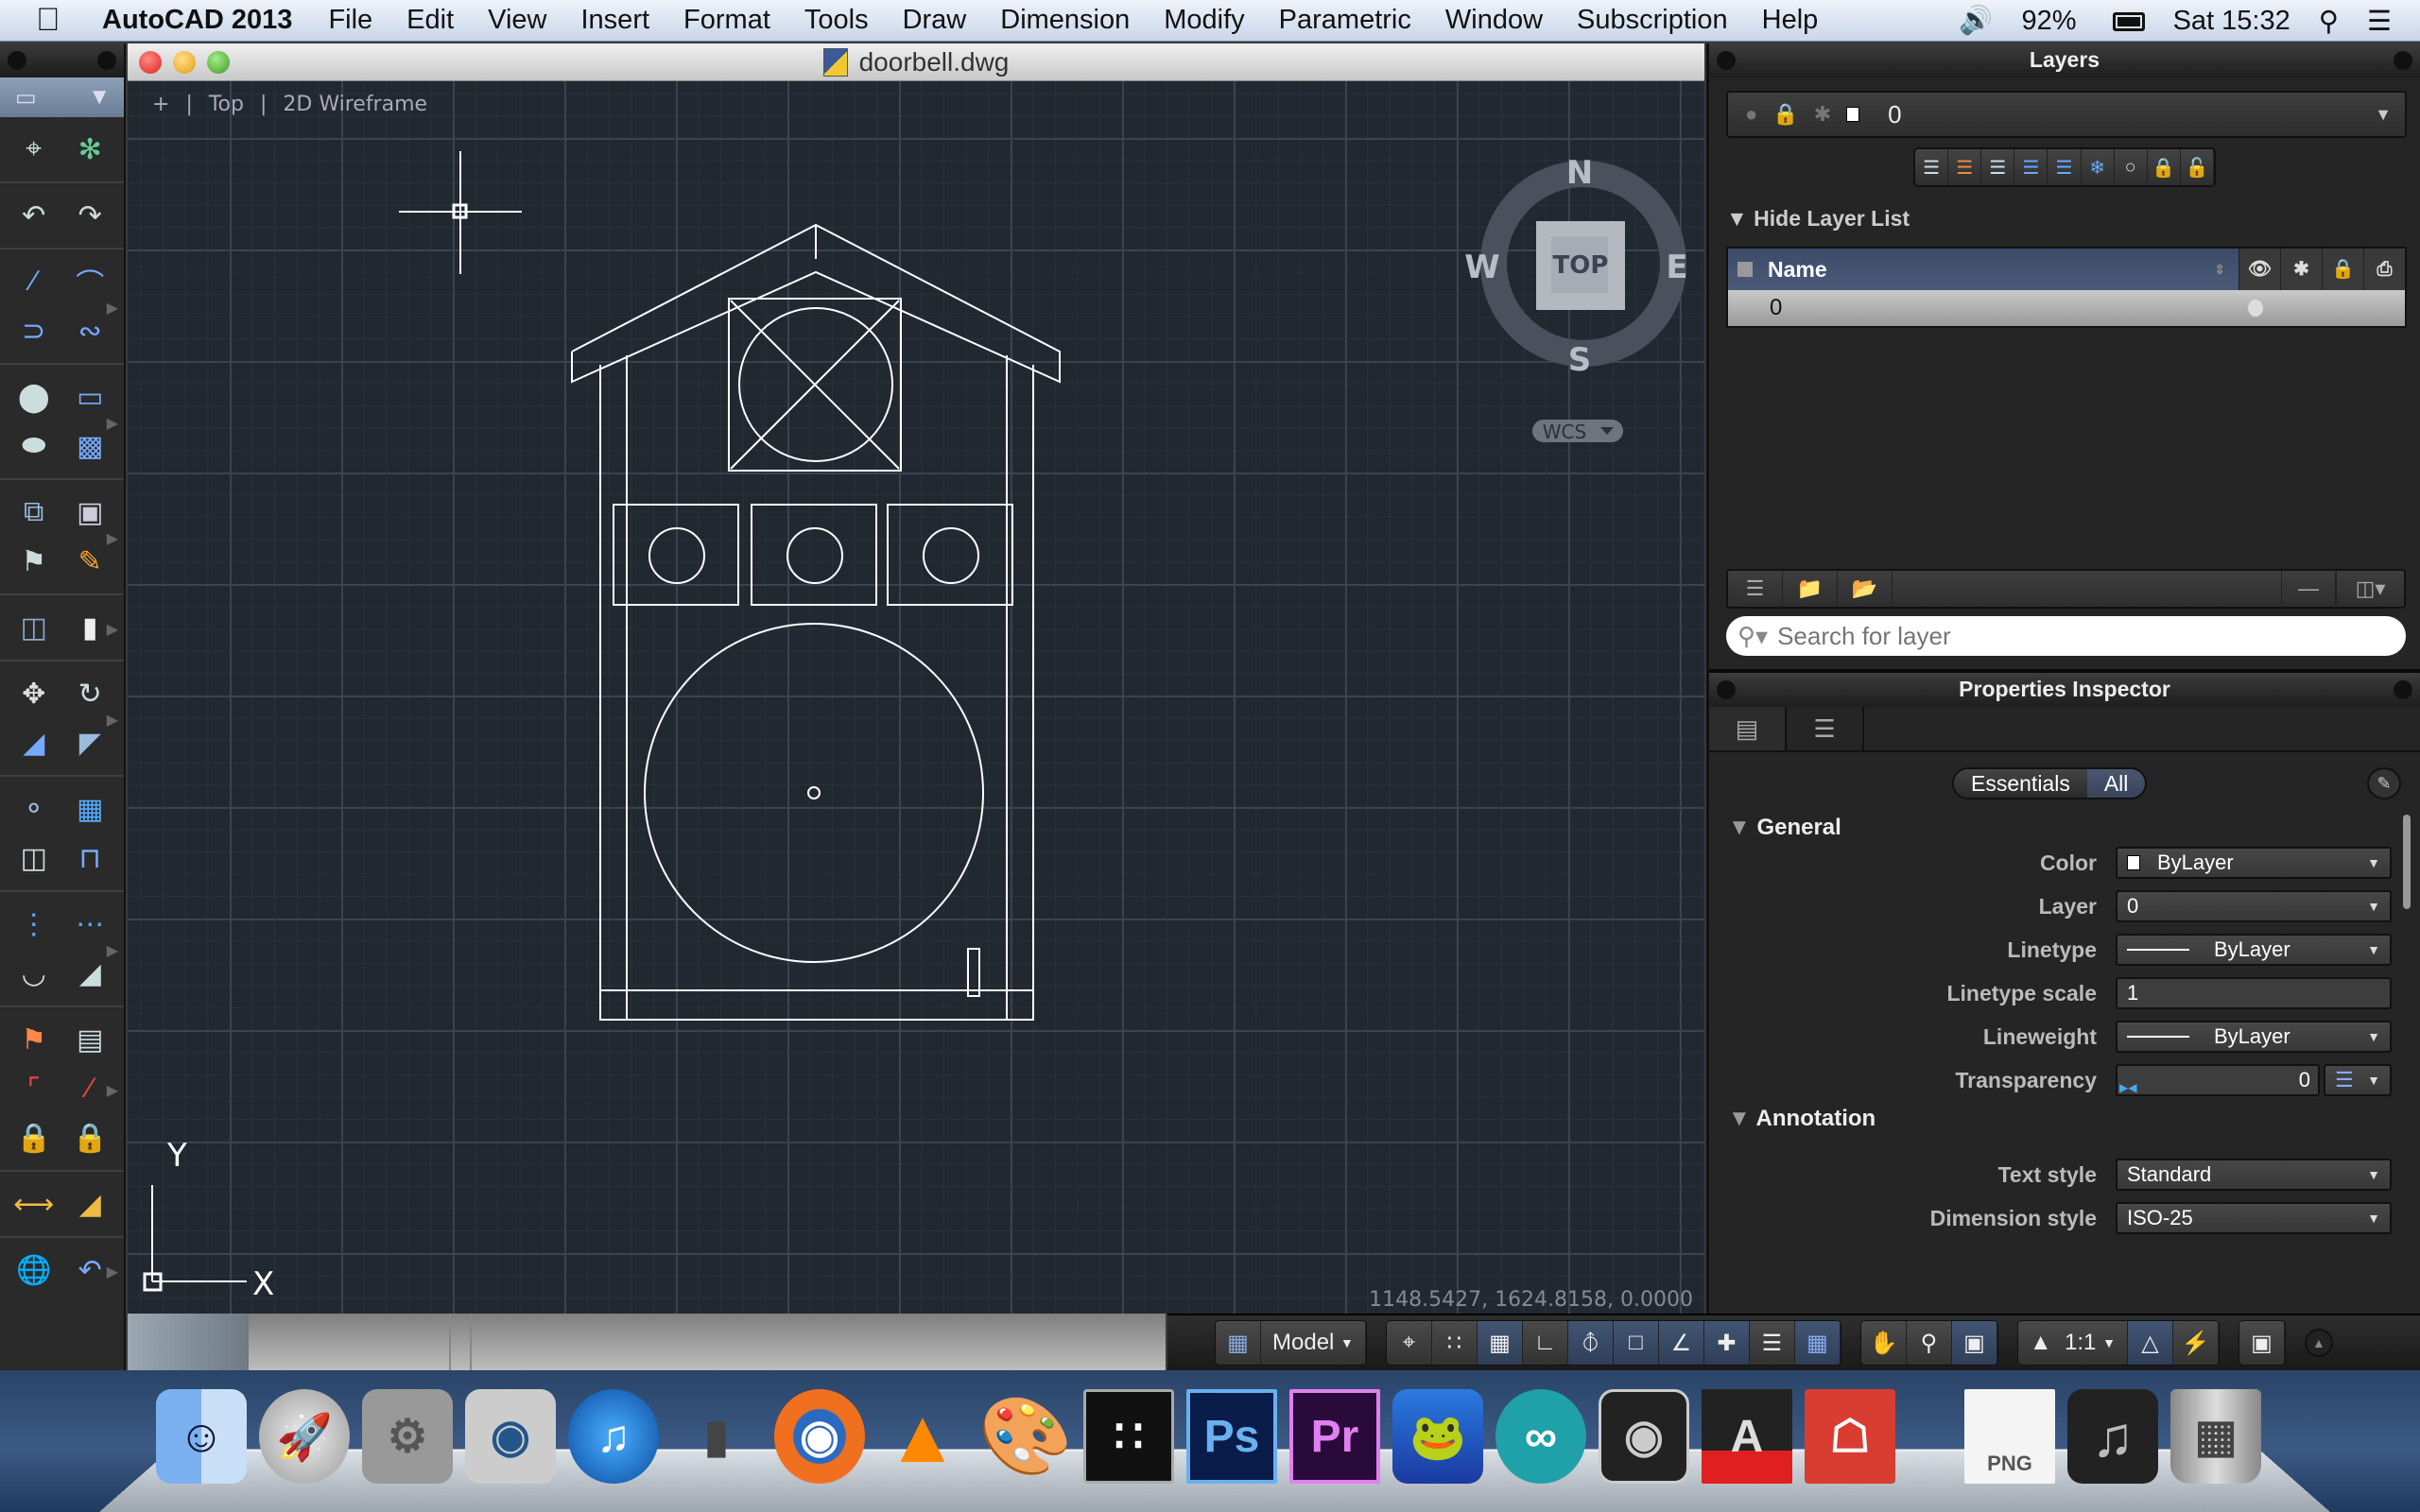 The image size is (2420, 1512). What do you see at coordinates (34, 397) in the screenshot?
I see `circle-icon: ⬤` at bounding box center [34, 397].